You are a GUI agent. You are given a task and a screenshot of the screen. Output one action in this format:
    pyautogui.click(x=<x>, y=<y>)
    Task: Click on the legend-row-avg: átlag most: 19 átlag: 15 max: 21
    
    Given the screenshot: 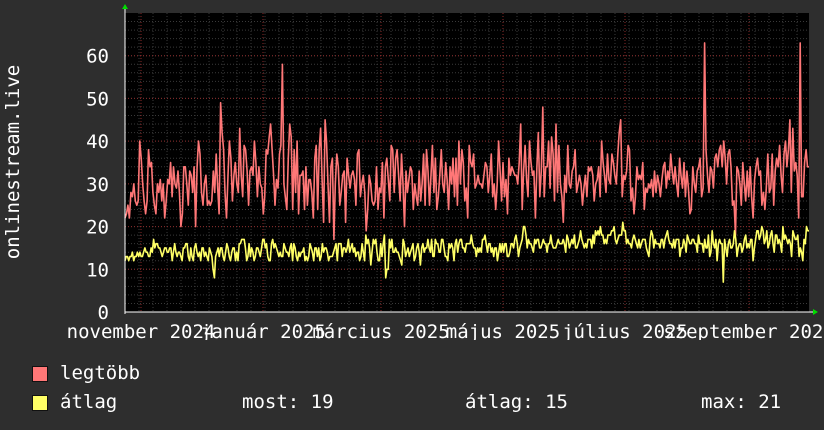 What is the action you would take?
    pyautogui.click(x=428, y=402)
    